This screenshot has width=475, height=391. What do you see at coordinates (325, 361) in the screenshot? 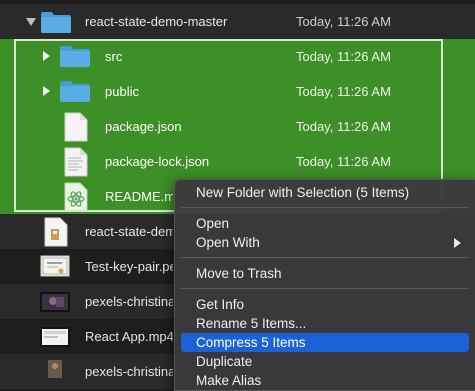
I see `menu-item-duplicate: Duplicate` at bounding box center [325, 361].